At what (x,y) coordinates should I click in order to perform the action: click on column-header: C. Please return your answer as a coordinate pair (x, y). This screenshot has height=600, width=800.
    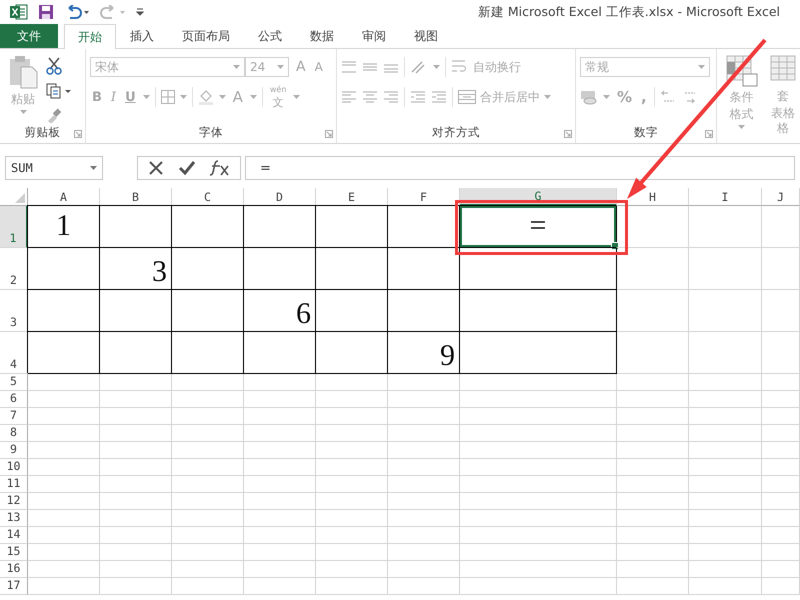
    Looking at the image, I should click on (208, 197).